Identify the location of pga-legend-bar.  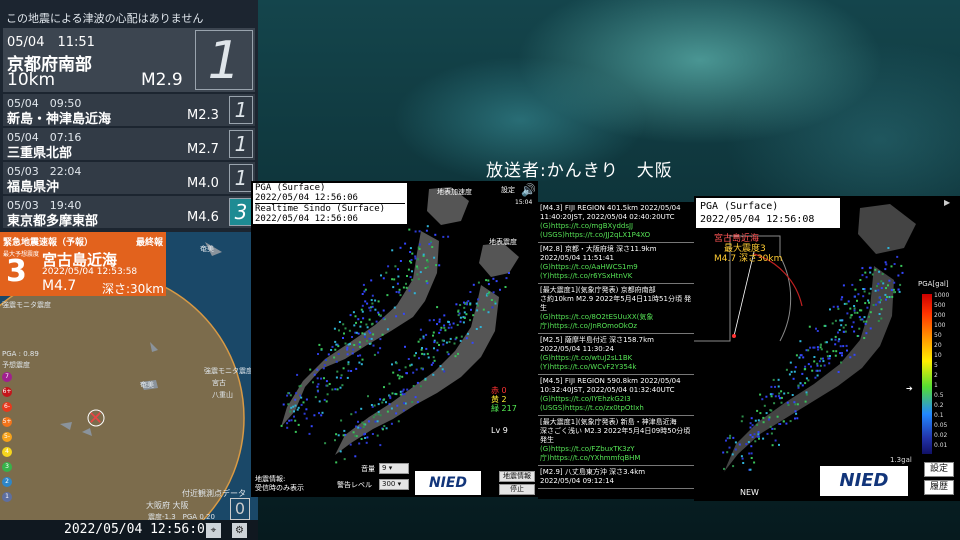
(927, 374).